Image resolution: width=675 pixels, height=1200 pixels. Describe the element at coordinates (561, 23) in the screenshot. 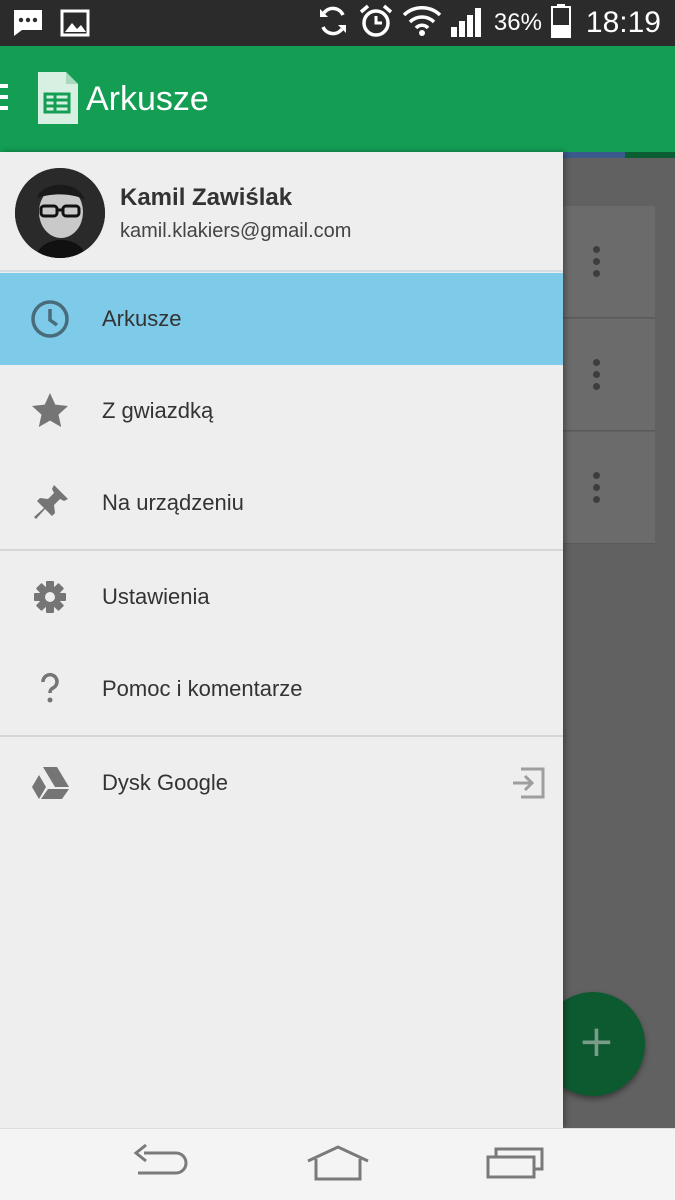

I see `battery-icon` at that location.